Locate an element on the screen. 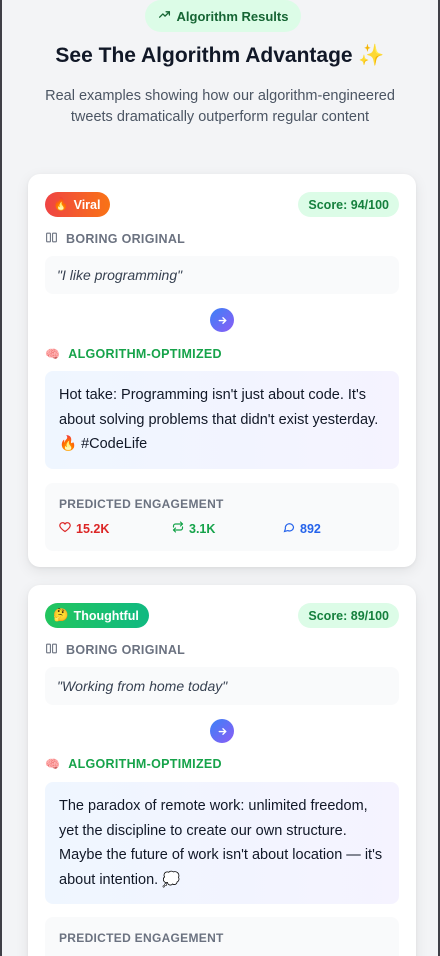 This screenshot has height=956, width=440. replies-count: 892 is located at coordinates (310, 528).